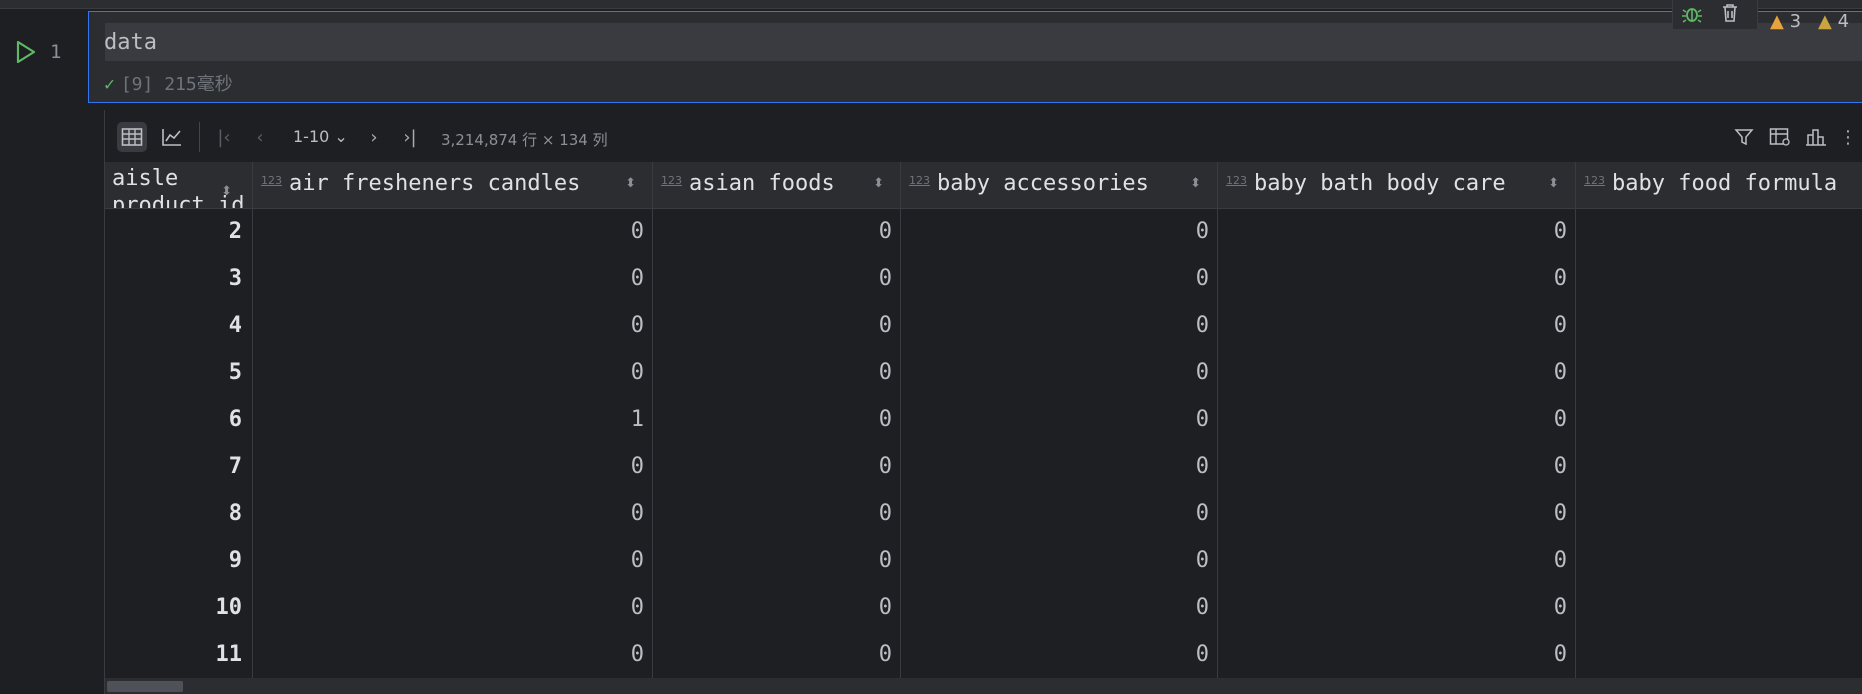 The image size is (1862, 694). I want to click on table-row: 50000, so click(983, 372).